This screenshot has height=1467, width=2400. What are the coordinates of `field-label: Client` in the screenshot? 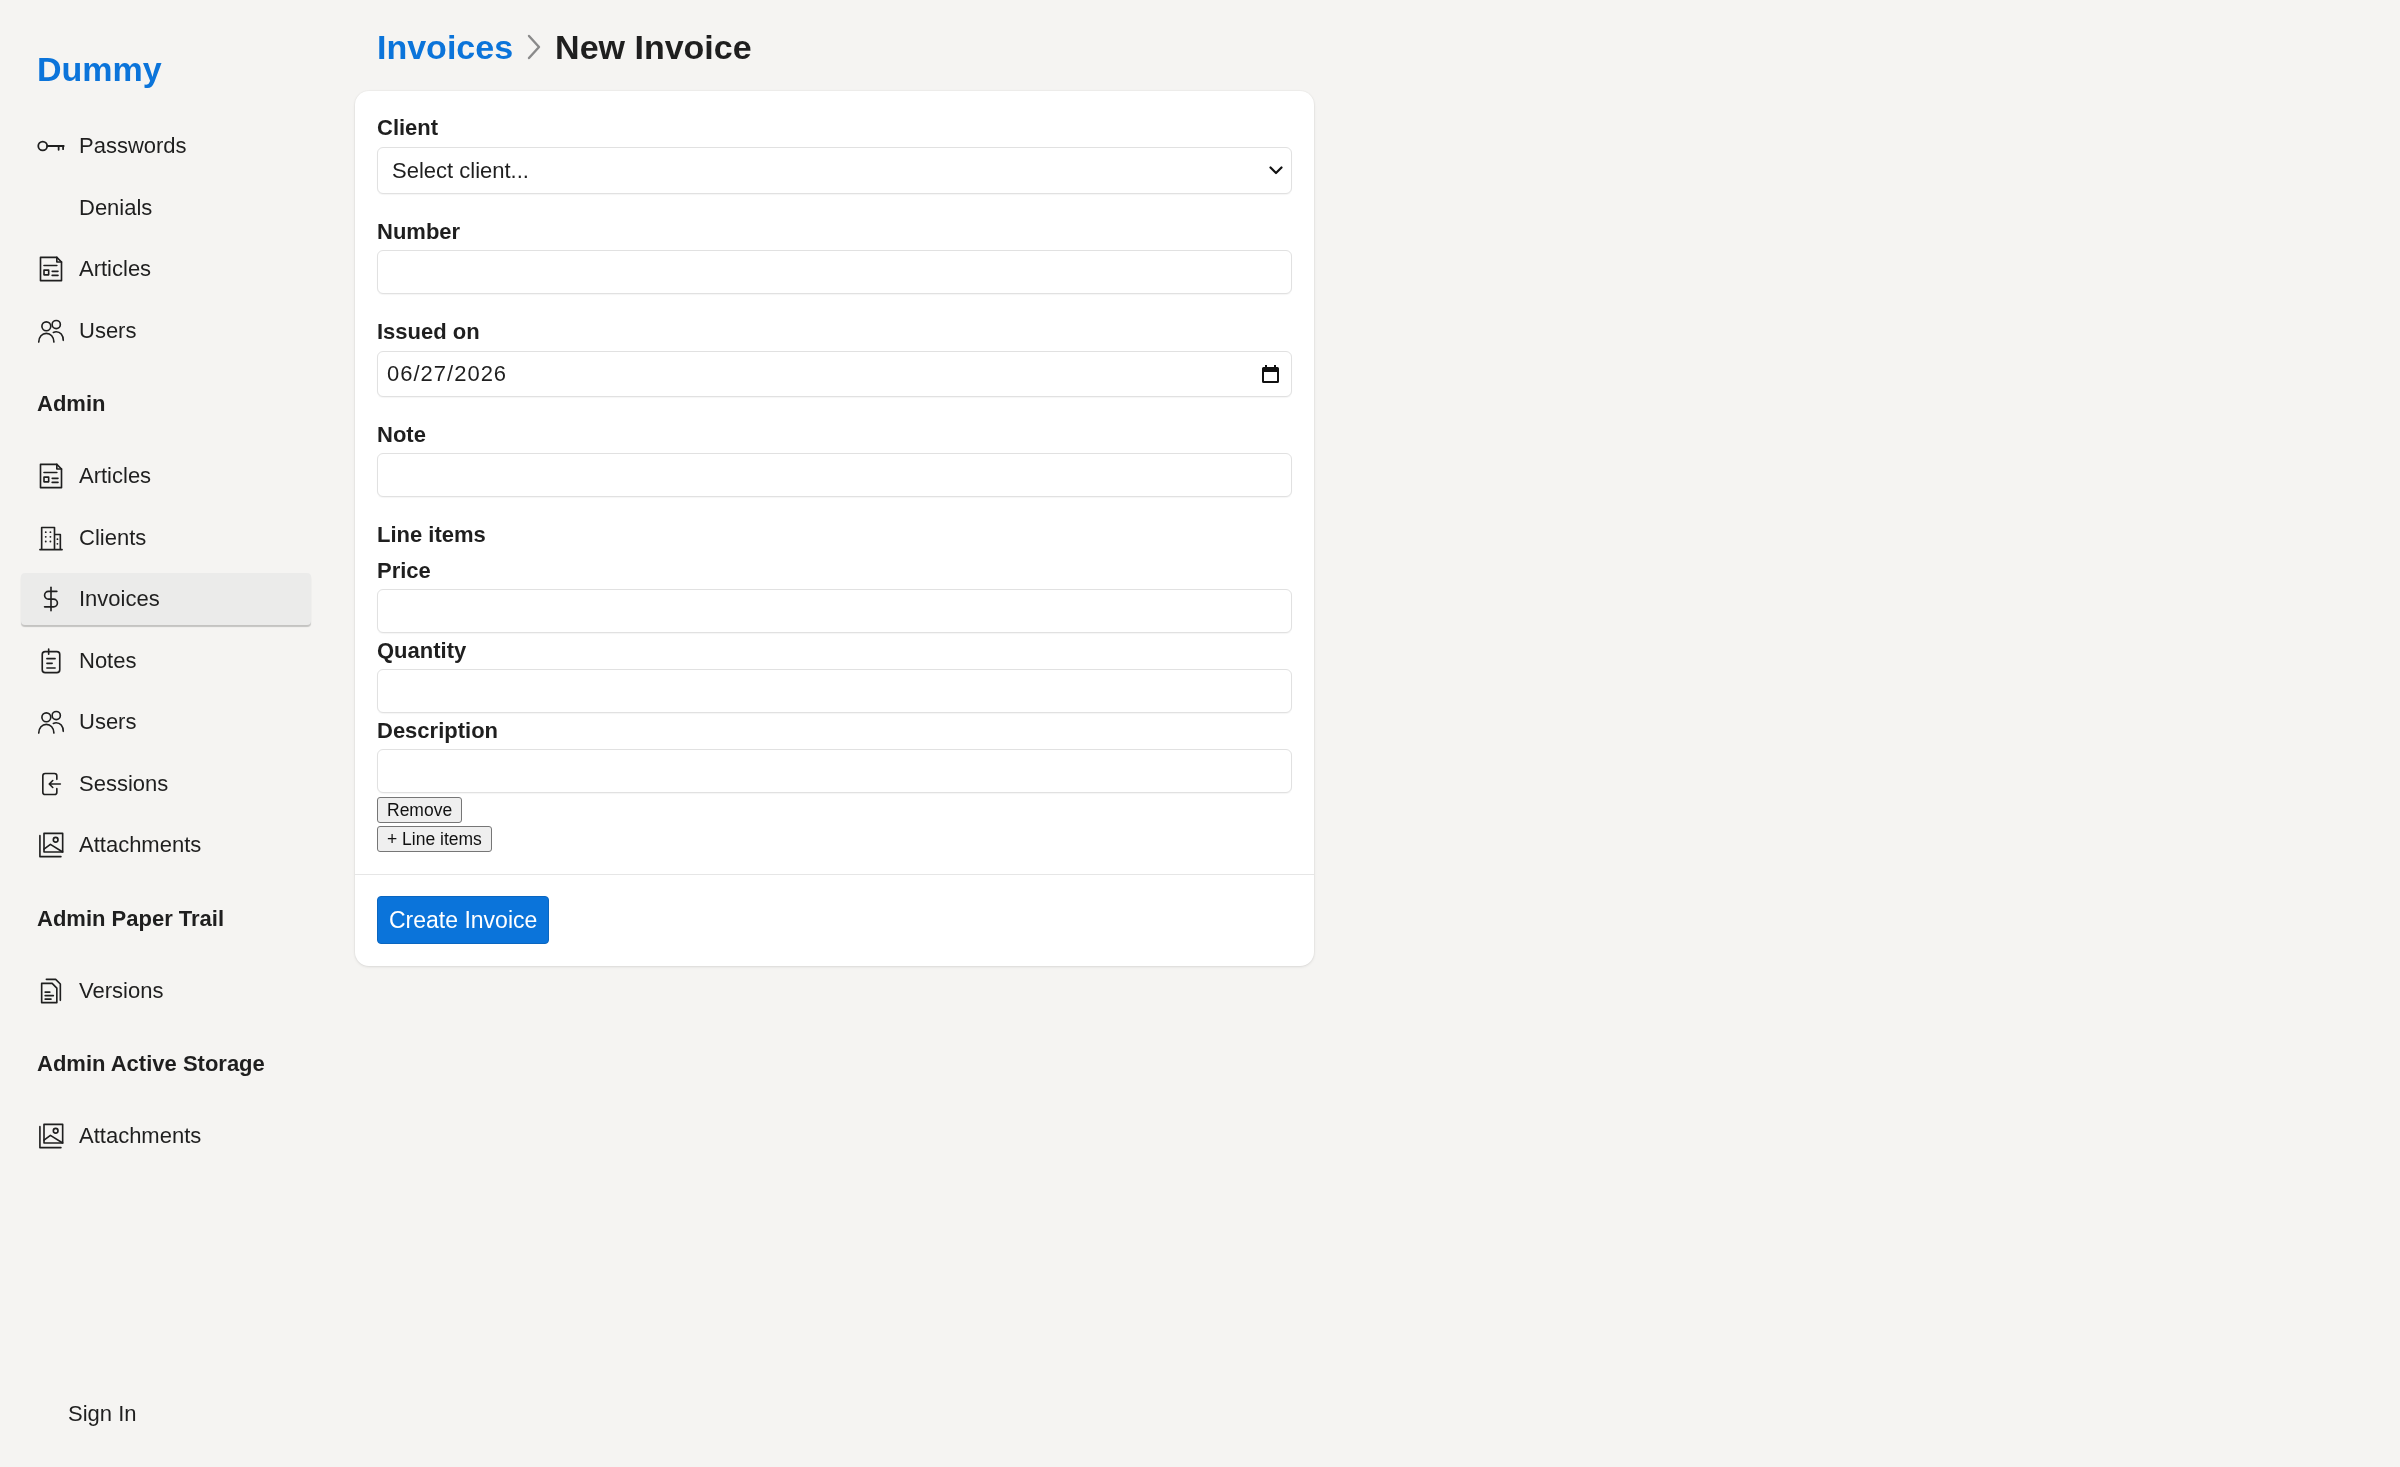 It's located at (408, 128).